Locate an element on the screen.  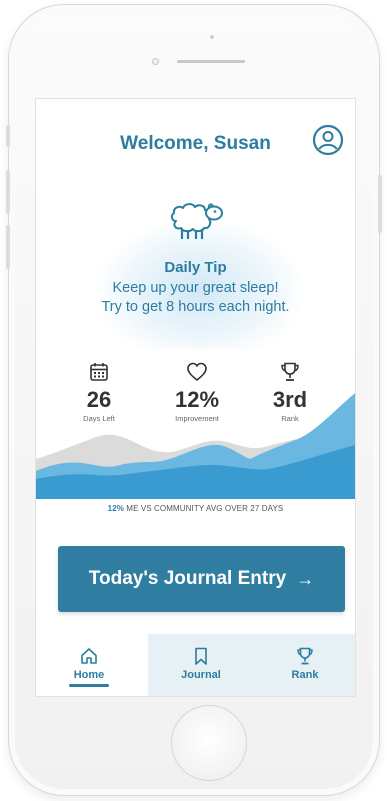
rank-label: Rank is located at coordinates (290, 418).